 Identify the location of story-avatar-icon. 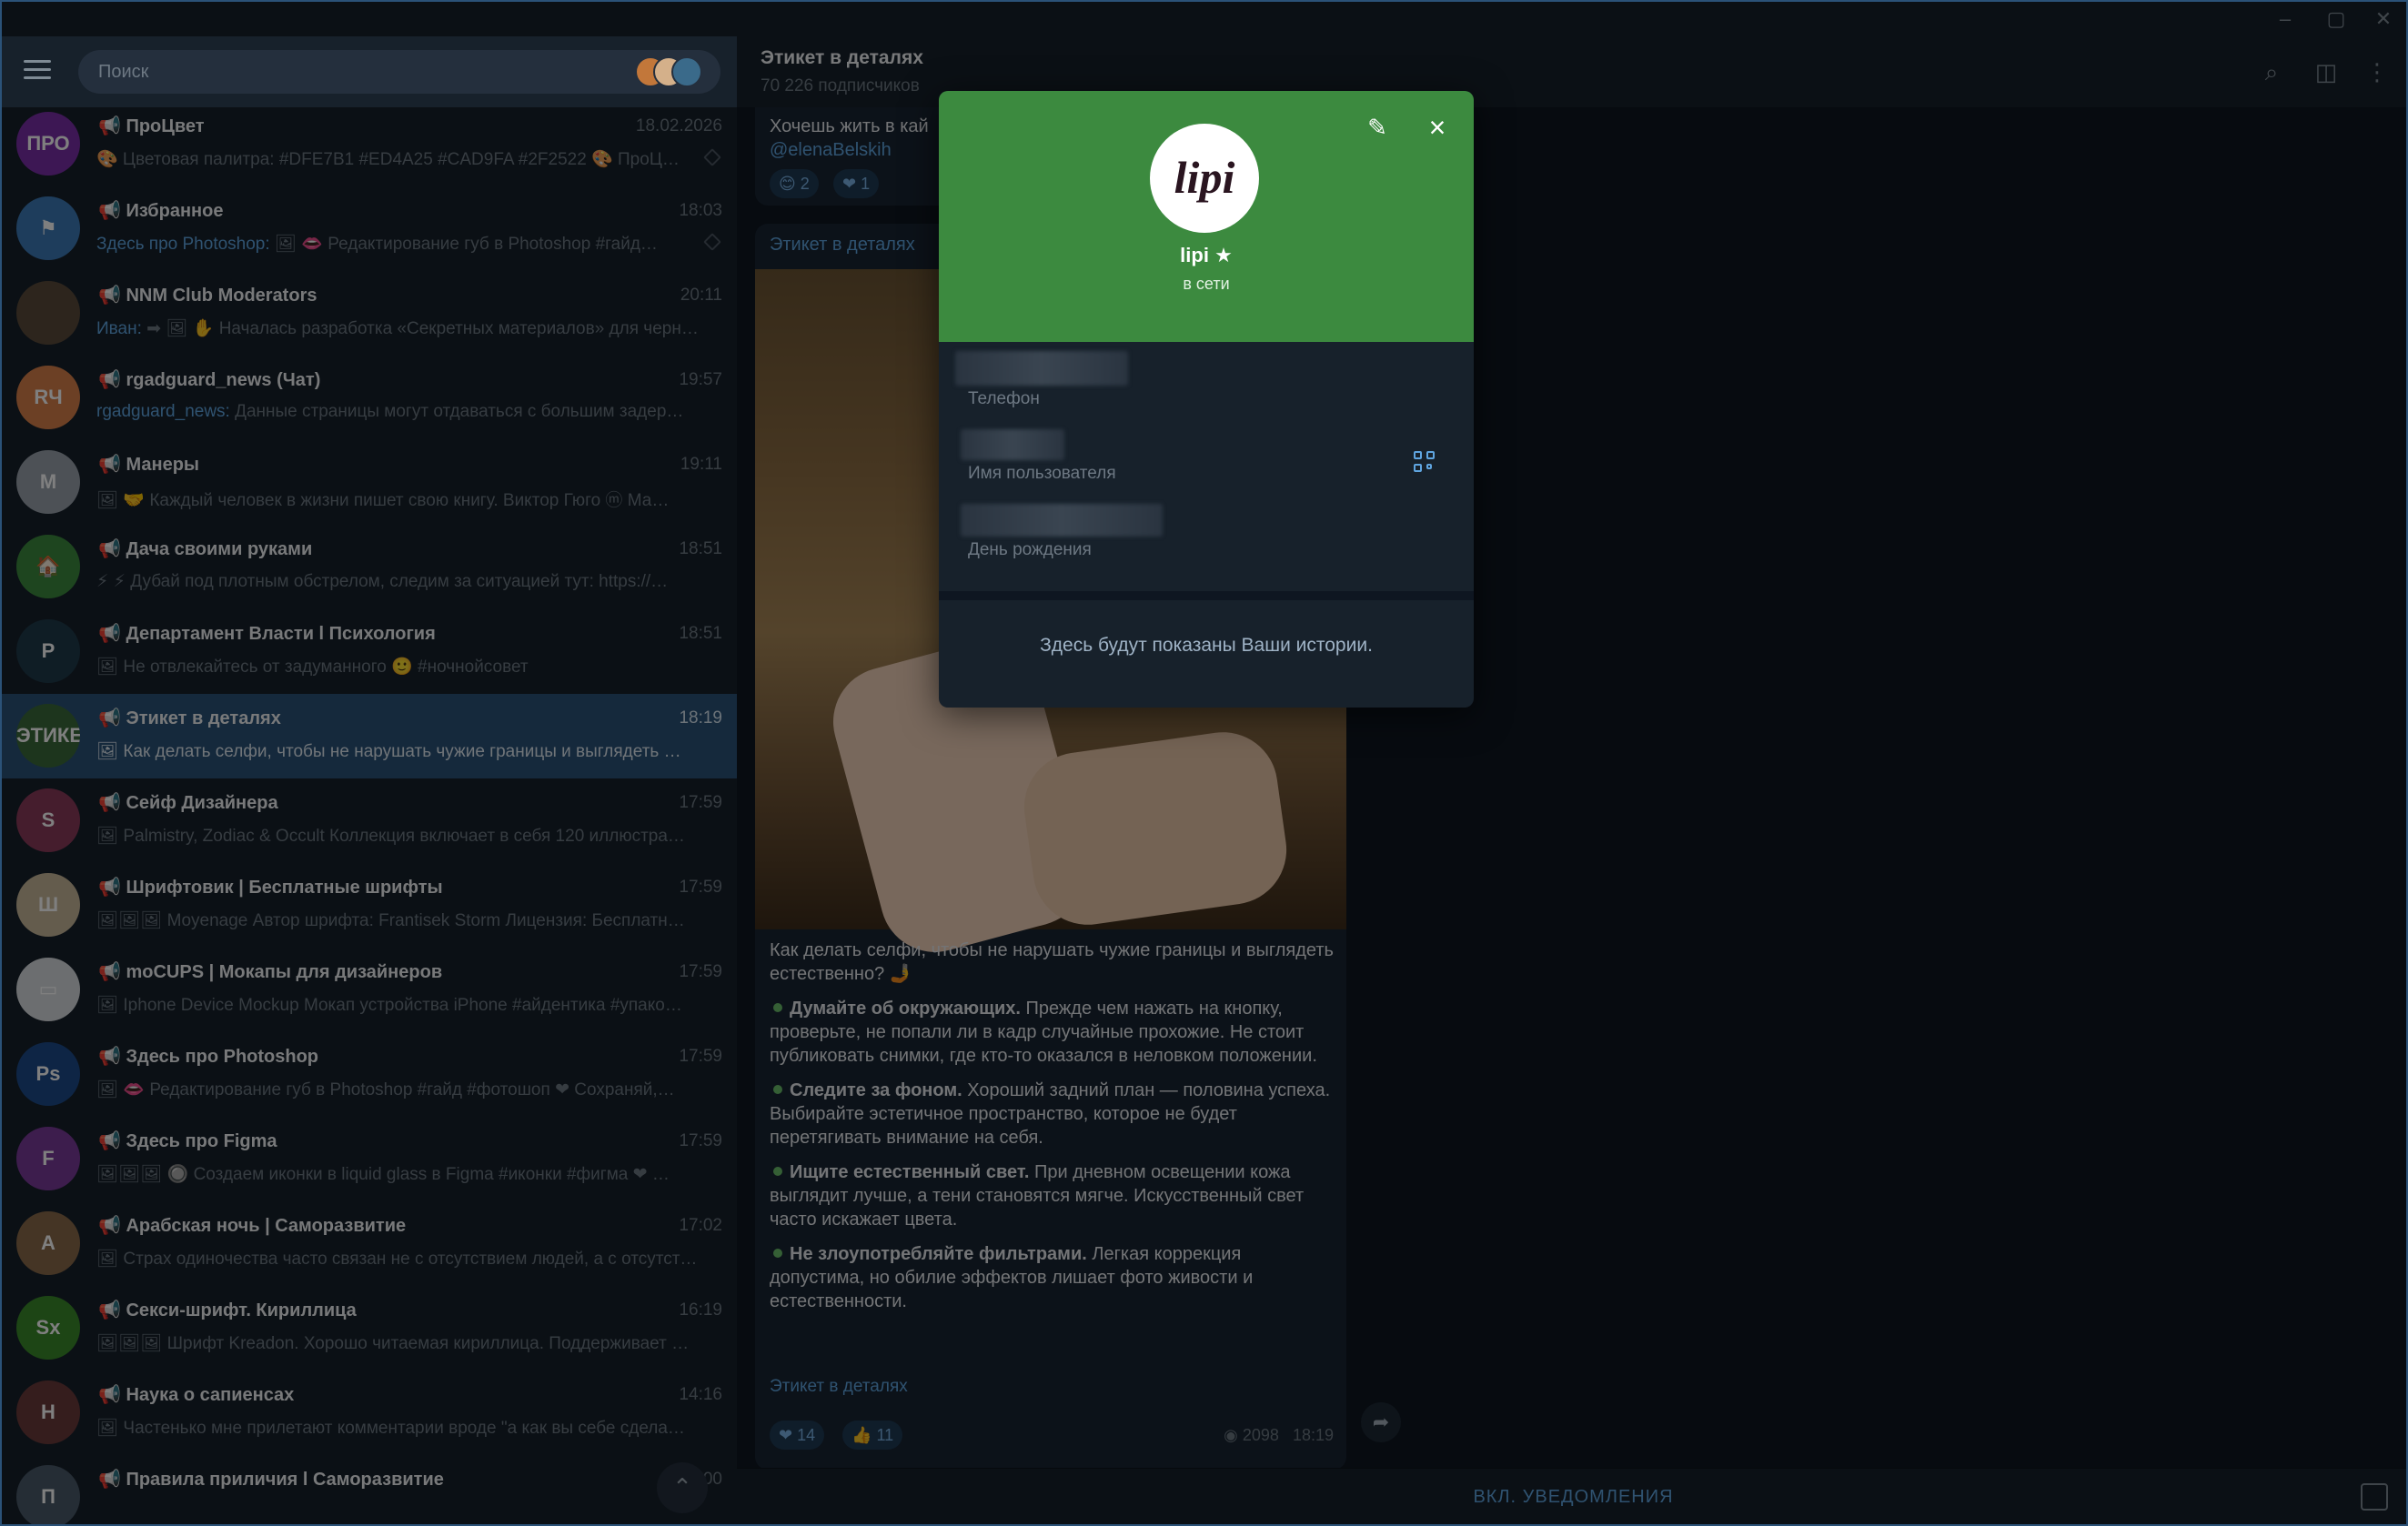
(686, 71).